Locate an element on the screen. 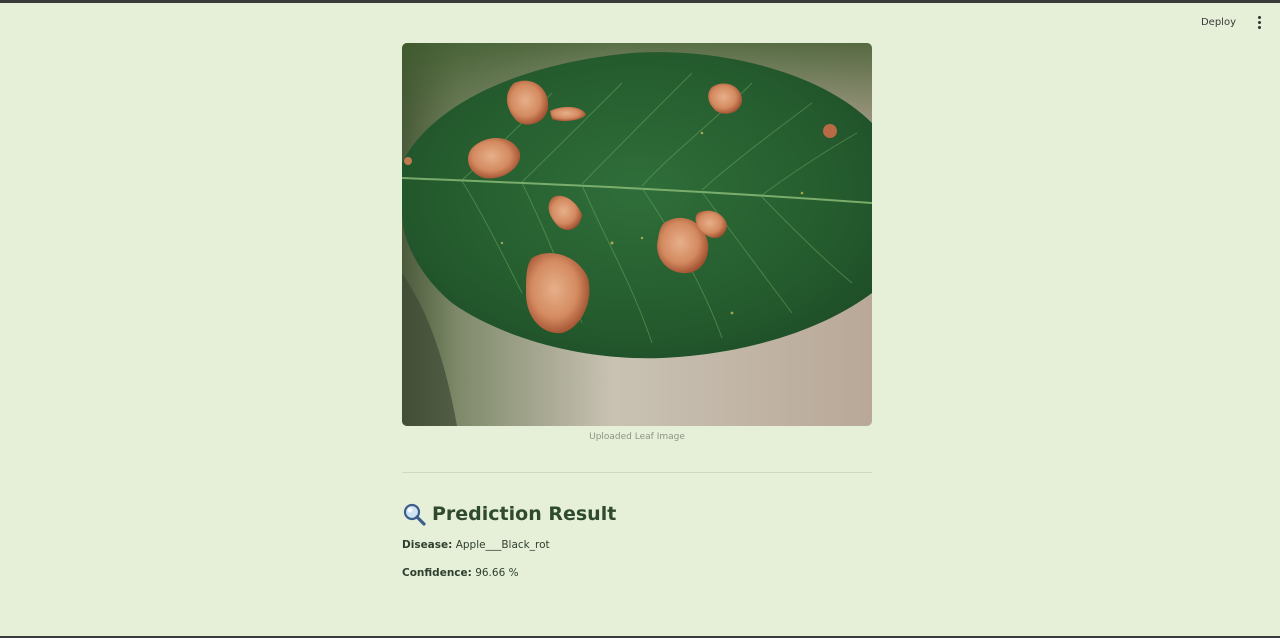 The height and width of the screenshot is (638, 1280). top-border is located at coordinates (640, 1).